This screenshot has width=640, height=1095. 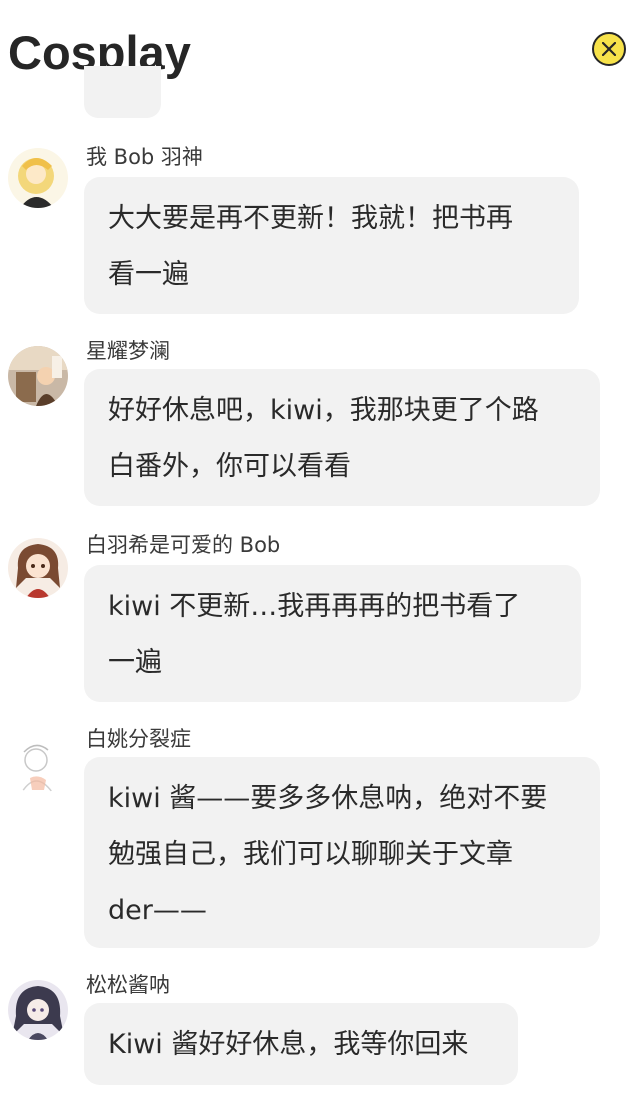 I want to click on comment-text-line: 看一遍, so click(x=148, y=274).